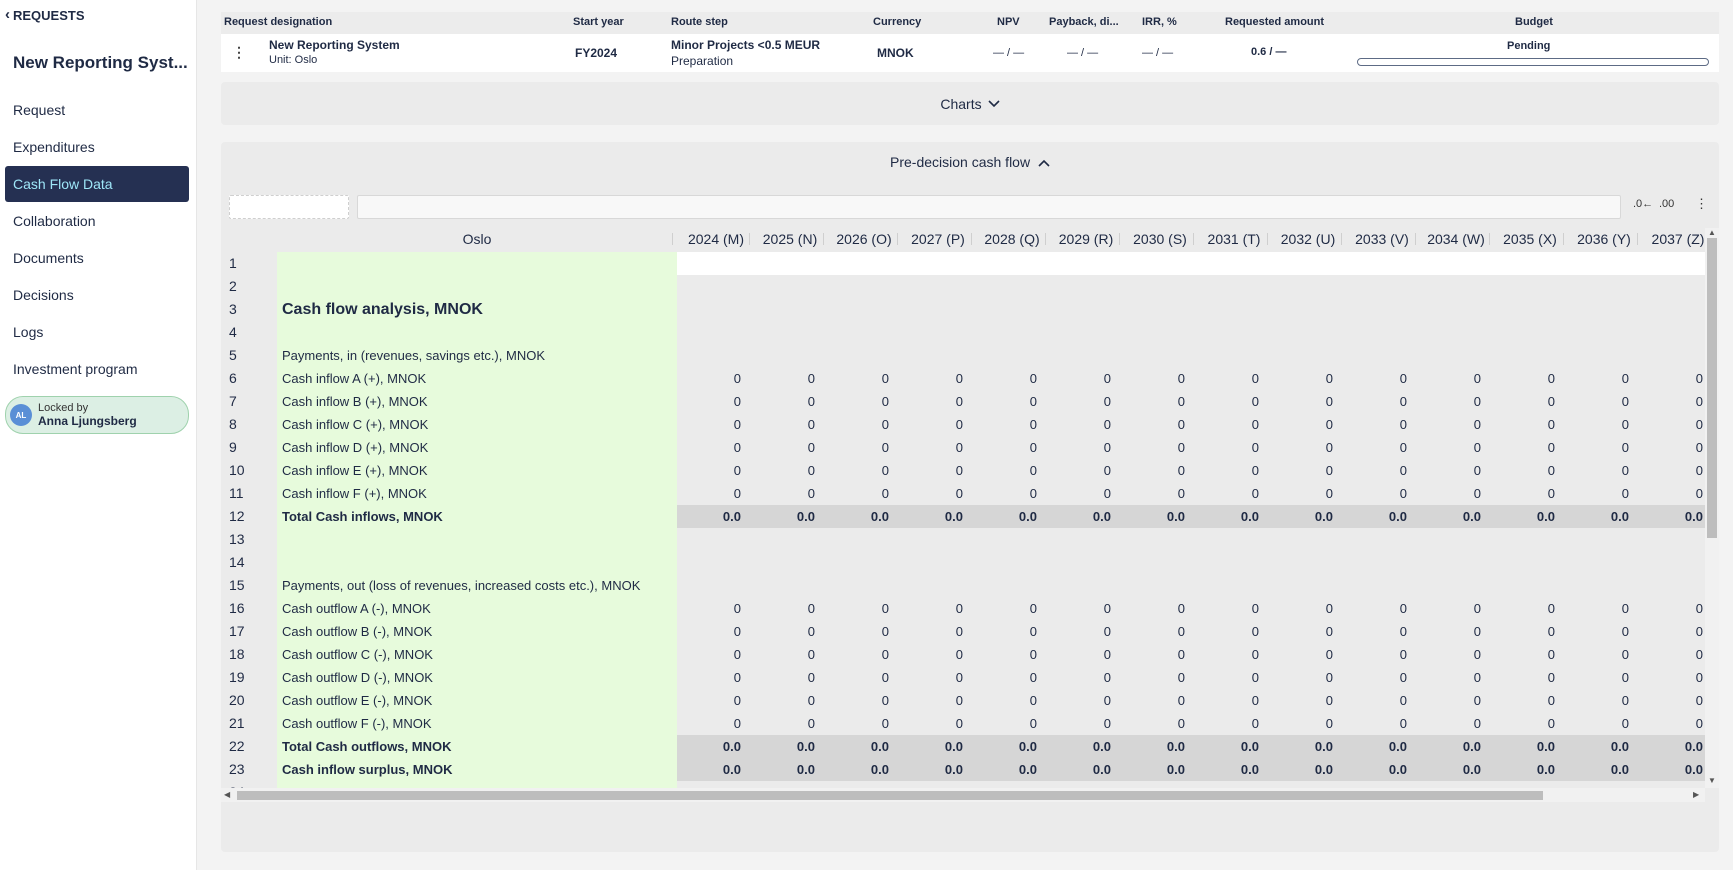 This screenshot has height=870, width=1733. I want to click on row-label: Cash outflow E (-), MNOK, so click(357, 700).